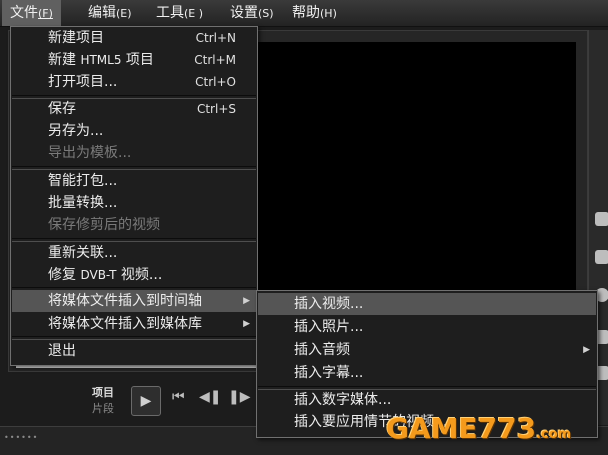 This screenshot has height=455, width=608. I want to click on skip-to-start-icon: ⏮, so click(178, 397).